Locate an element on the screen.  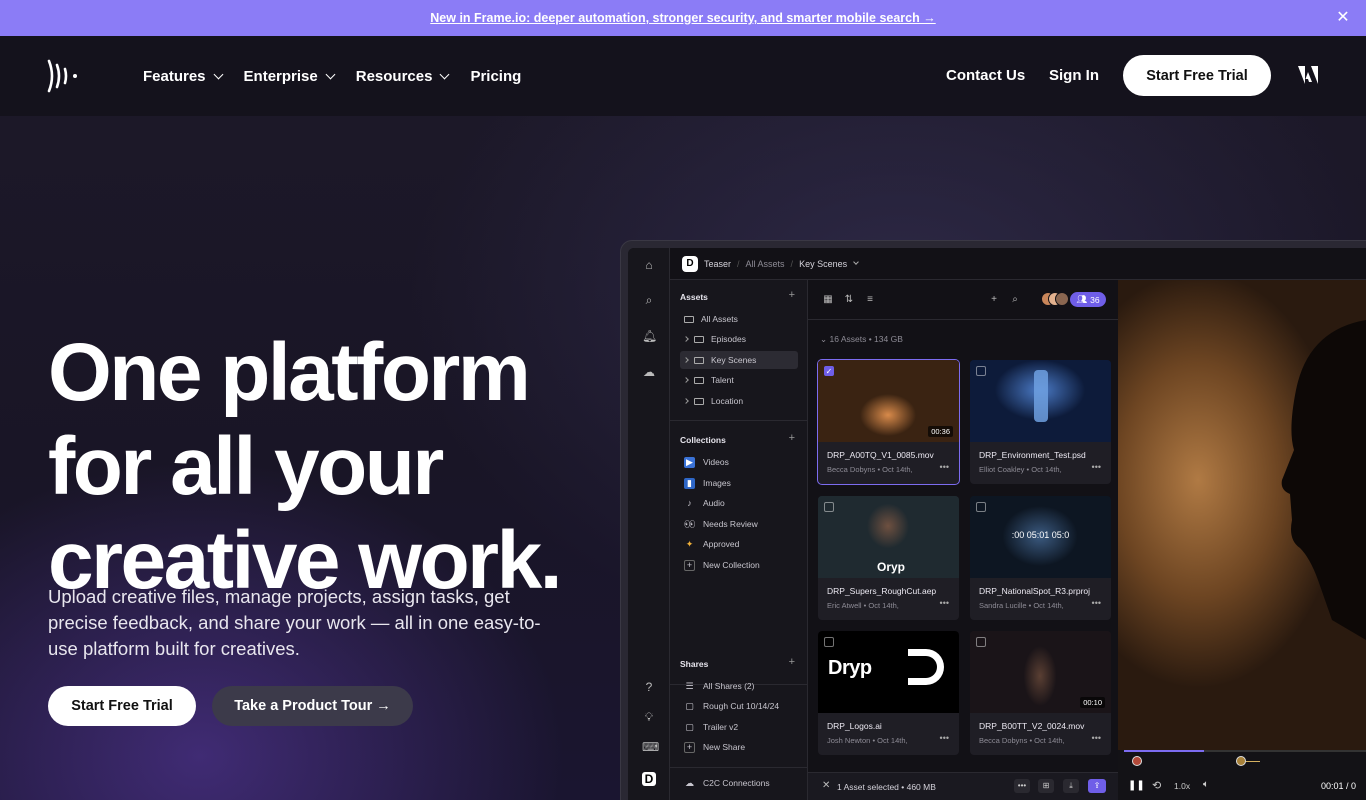
new-collection-button: + New Collection is located at coordinates (743, 565).